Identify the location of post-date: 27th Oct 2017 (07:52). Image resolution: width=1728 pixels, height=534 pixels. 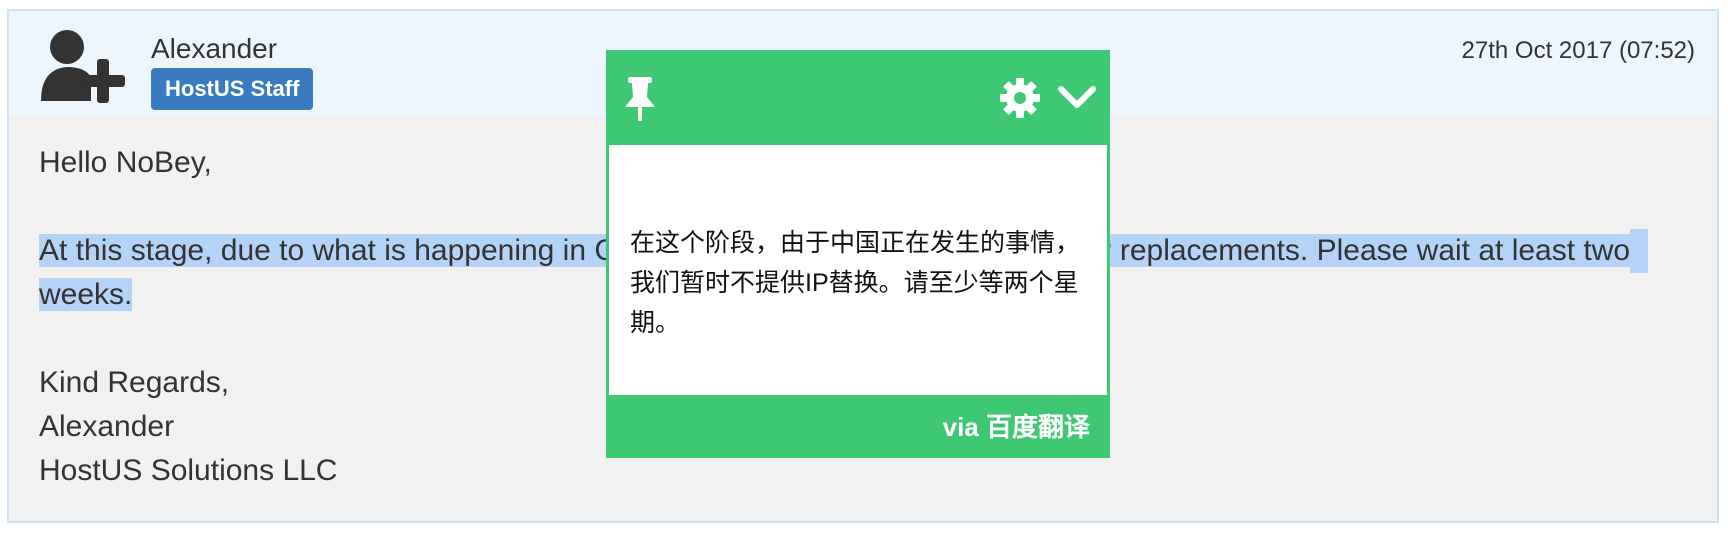
(1578, 50).